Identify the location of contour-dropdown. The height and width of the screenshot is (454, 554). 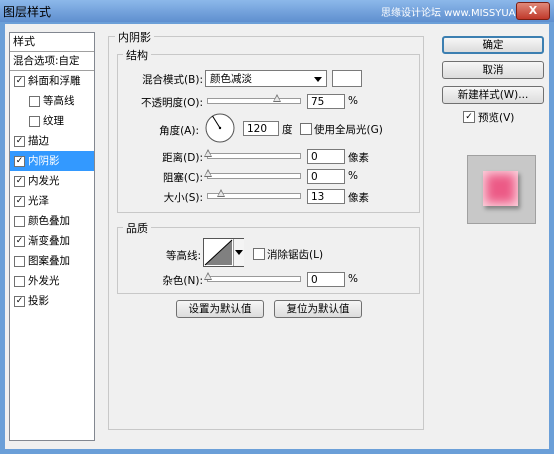
(238, 252).